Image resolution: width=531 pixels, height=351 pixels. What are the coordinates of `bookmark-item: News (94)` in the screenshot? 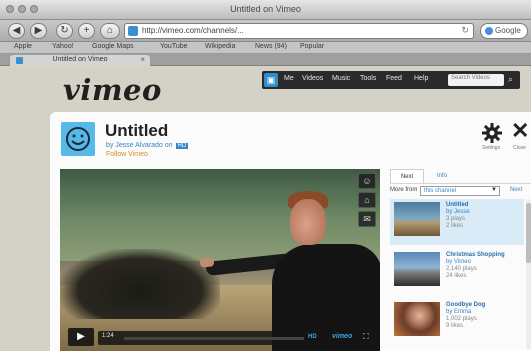 It's located at (271, 46).